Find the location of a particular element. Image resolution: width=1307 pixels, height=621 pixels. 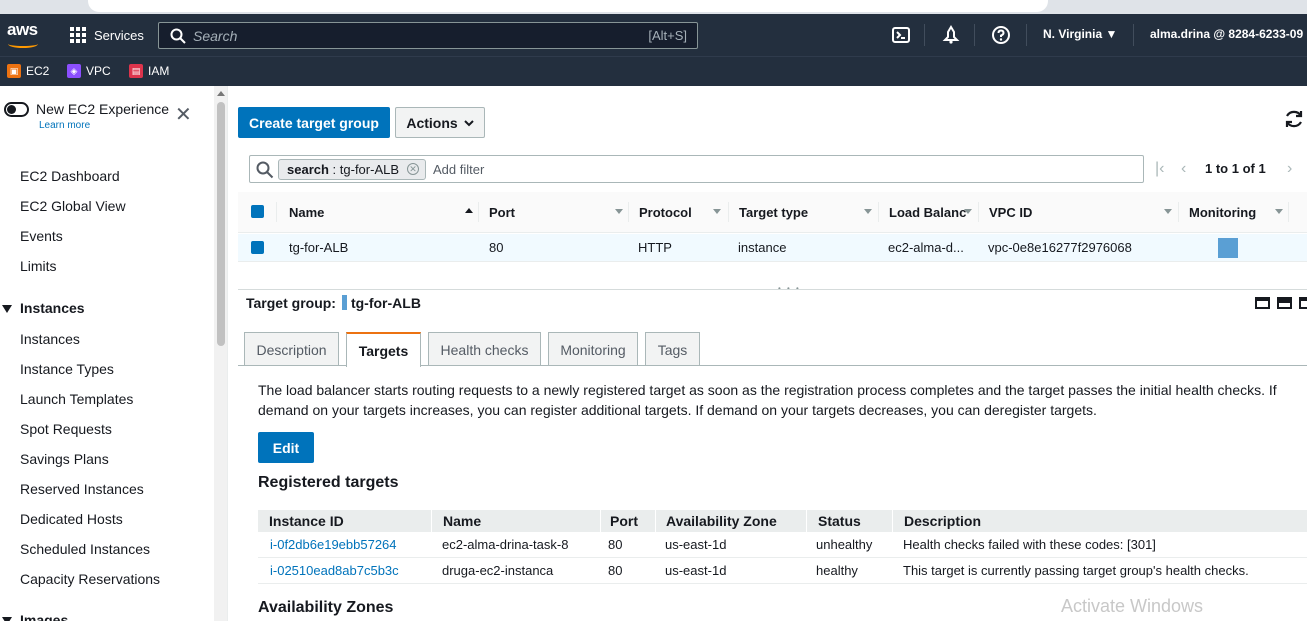

remove-filter-icon: ✕ is located at coordinates (413, 169).